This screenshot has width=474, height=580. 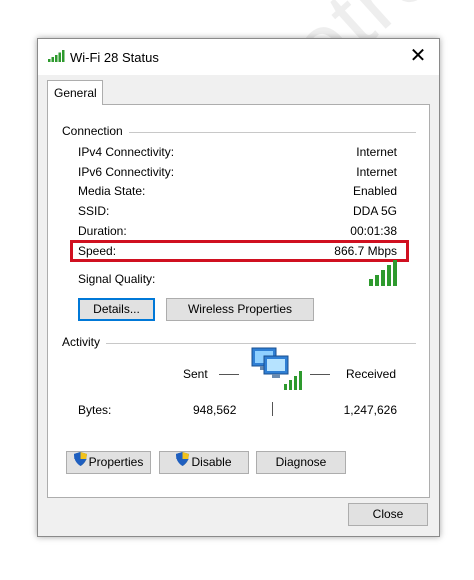 What do you see at coordinates (116, 462) in the screenshot?
I see `properties-button-label: Properties` at bounding box center [116, 462].